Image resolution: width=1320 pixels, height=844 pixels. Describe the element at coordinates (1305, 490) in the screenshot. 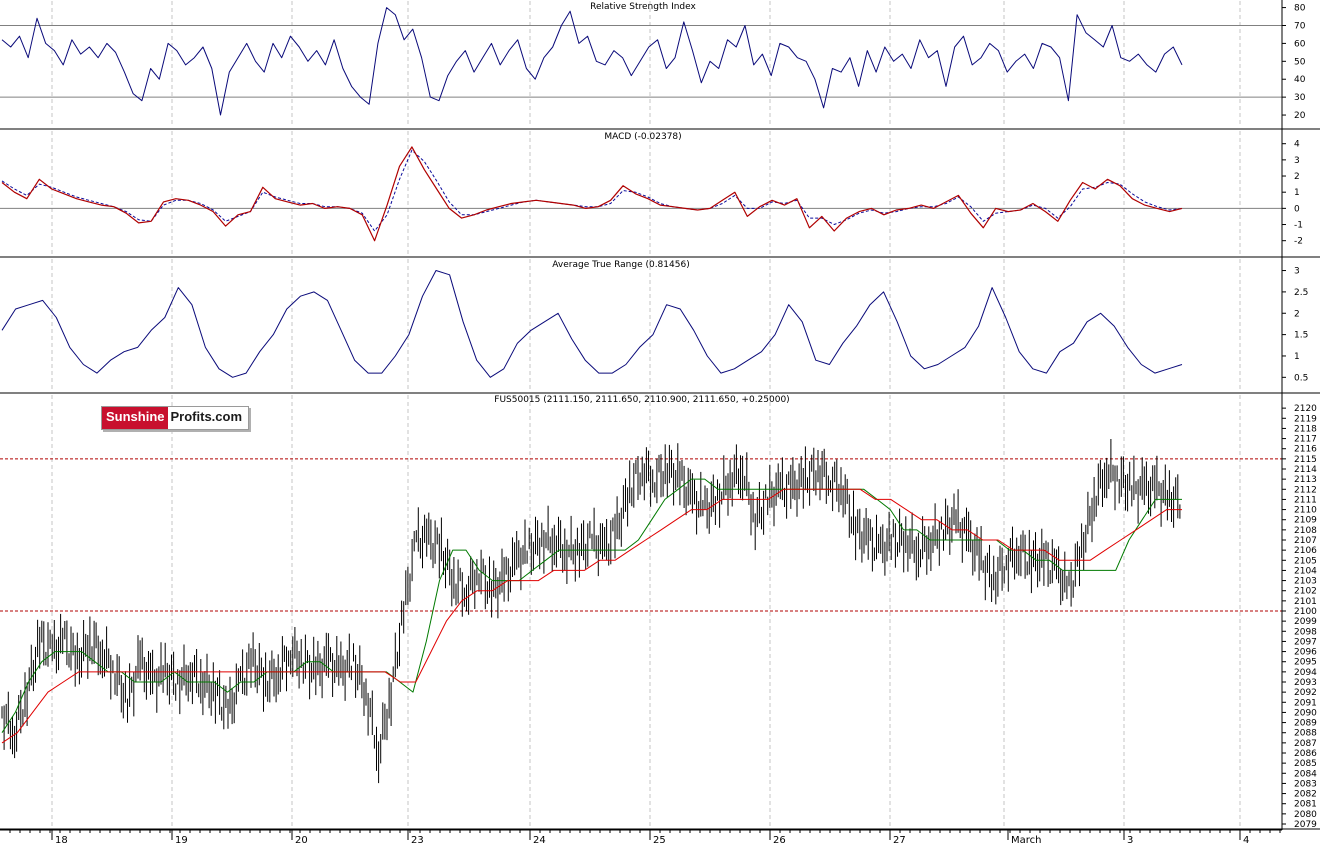

I see `y-axis-tick-label: 2112` at that location.